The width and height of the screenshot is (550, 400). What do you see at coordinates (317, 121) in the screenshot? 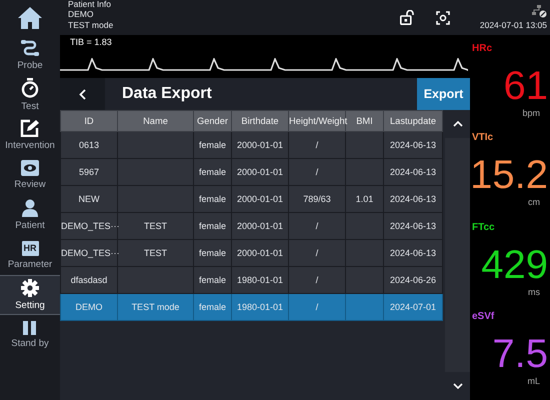
I see `column-header: Height/Weight` at bounding box center [317, 121].